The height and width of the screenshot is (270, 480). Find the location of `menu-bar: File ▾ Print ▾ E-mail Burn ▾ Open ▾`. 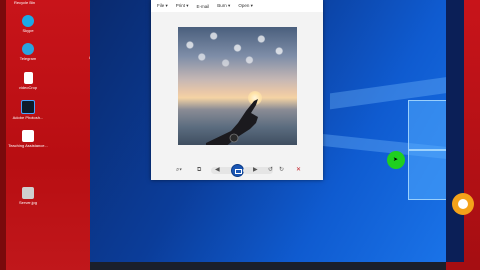

menu-bar: File ▾ Print ▾ E-mail Burn ▾ Open ▾ is located at coordinates (237, 6).